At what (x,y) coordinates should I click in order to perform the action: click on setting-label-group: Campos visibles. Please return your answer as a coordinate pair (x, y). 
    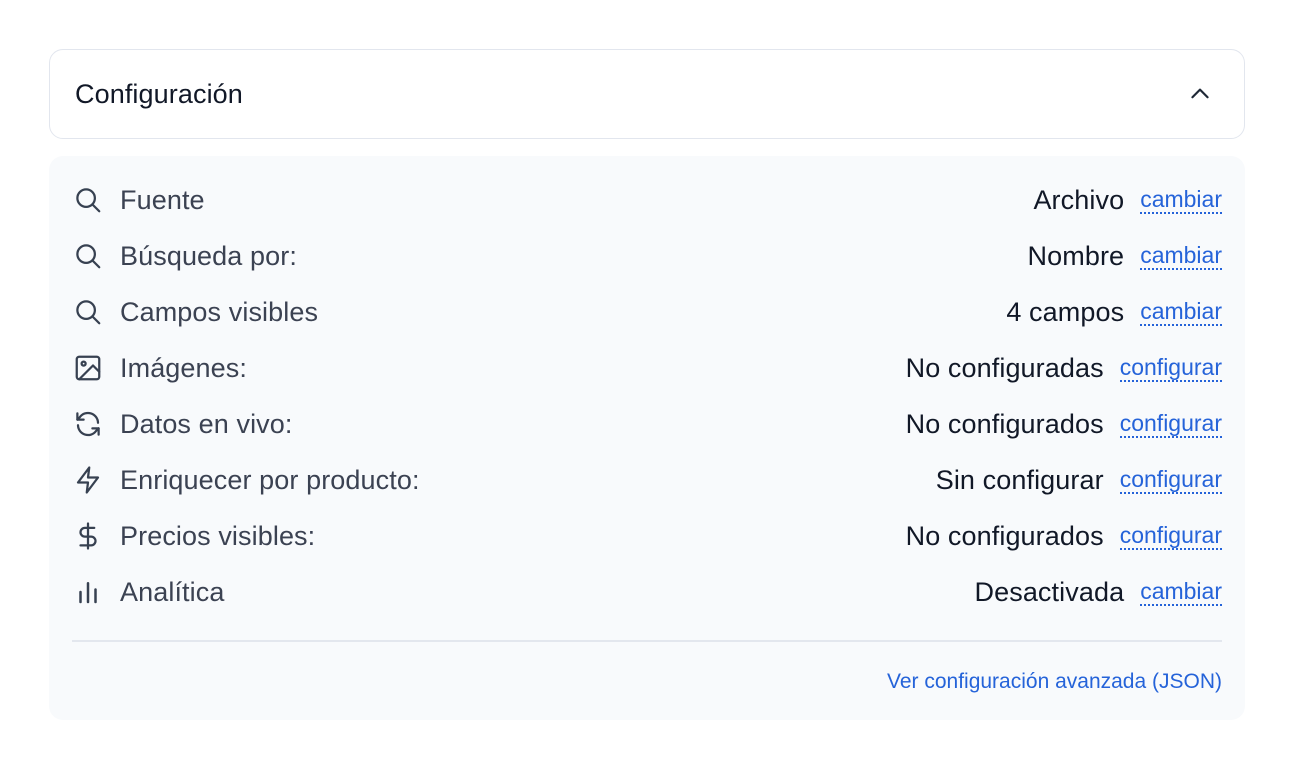
    Looking at the image, I should click on (195, 312).